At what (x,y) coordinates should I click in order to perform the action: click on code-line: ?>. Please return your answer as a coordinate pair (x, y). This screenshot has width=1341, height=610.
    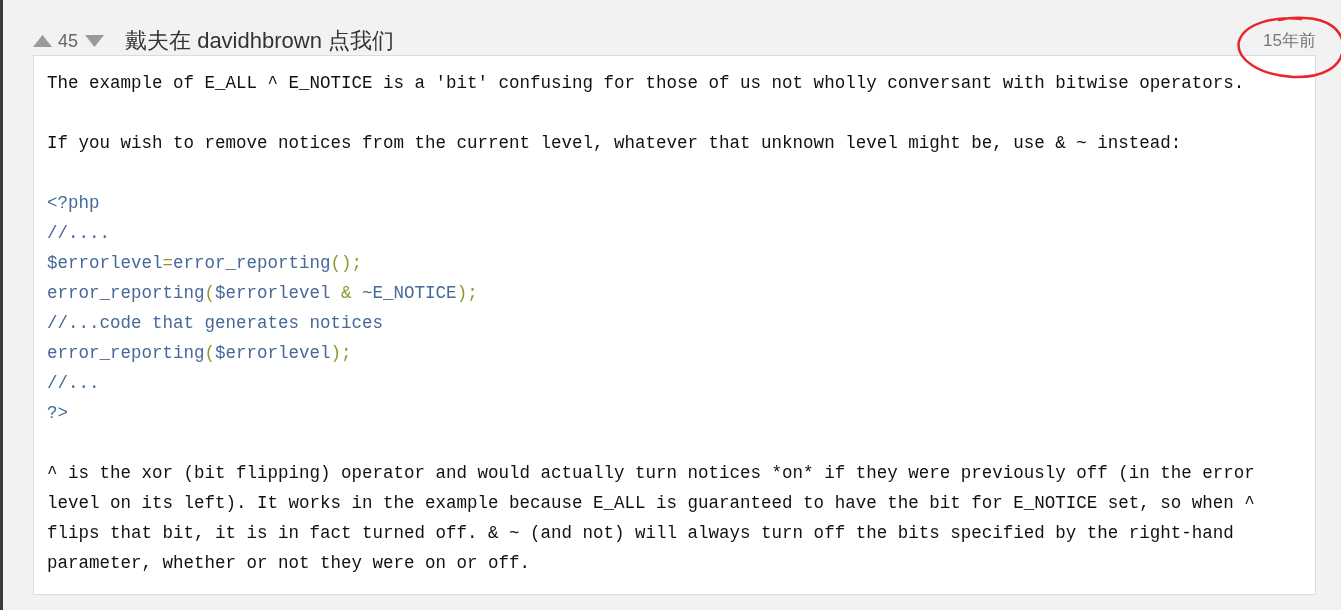
    Looking at the image, I should click on (57, 413).